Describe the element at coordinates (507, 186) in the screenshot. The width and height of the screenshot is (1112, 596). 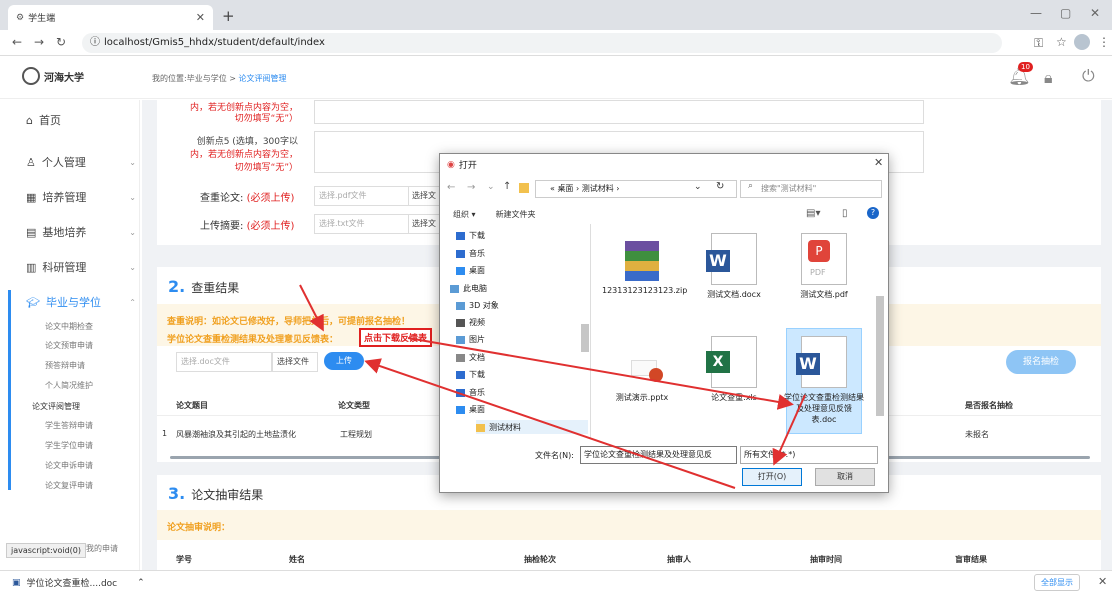
I see `dialog-up-icon: ↑` at that location.